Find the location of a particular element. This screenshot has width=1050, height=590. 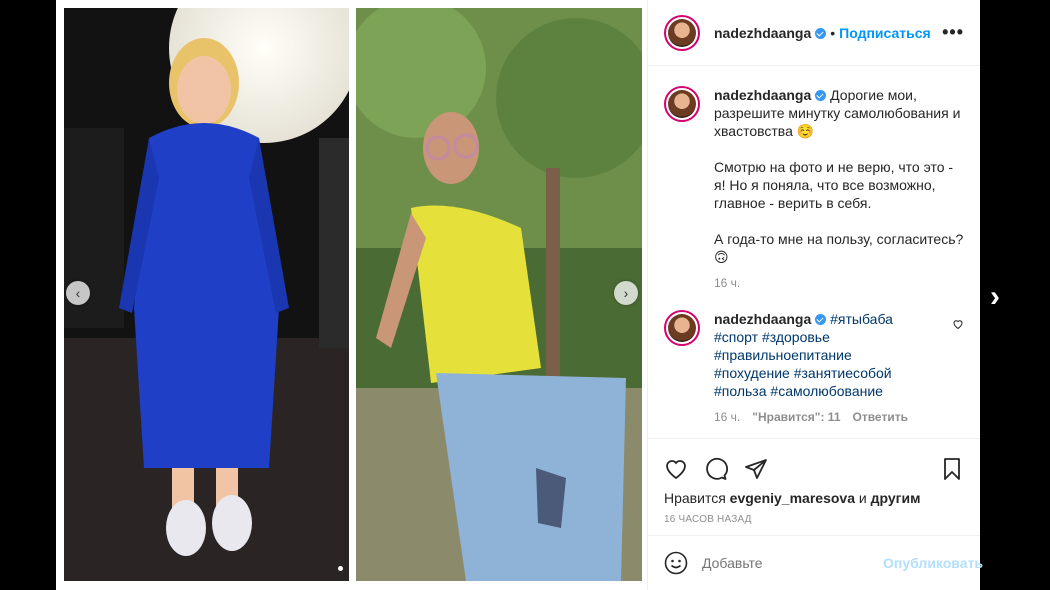

post-timestamp: 16 ЧАСОВ НАЗАД is located at coordinates (814, 521).